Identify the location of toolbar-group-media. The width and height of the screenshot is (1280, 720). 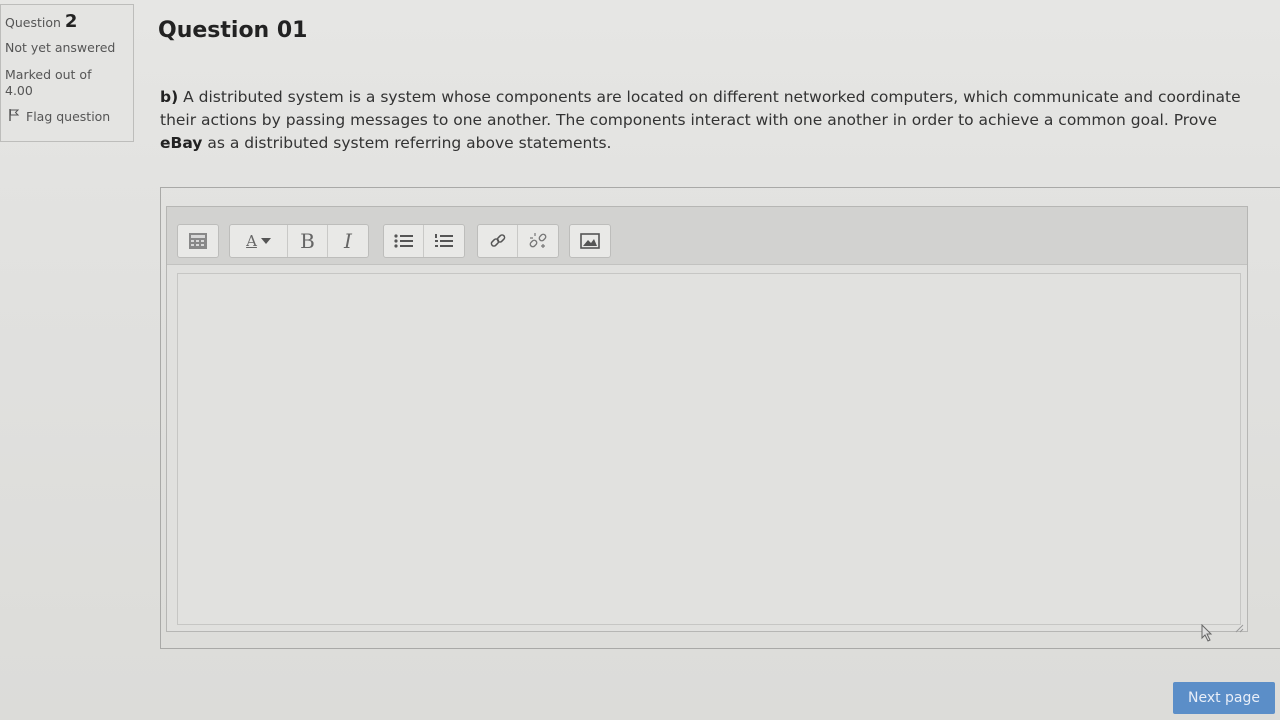
(590, 241).